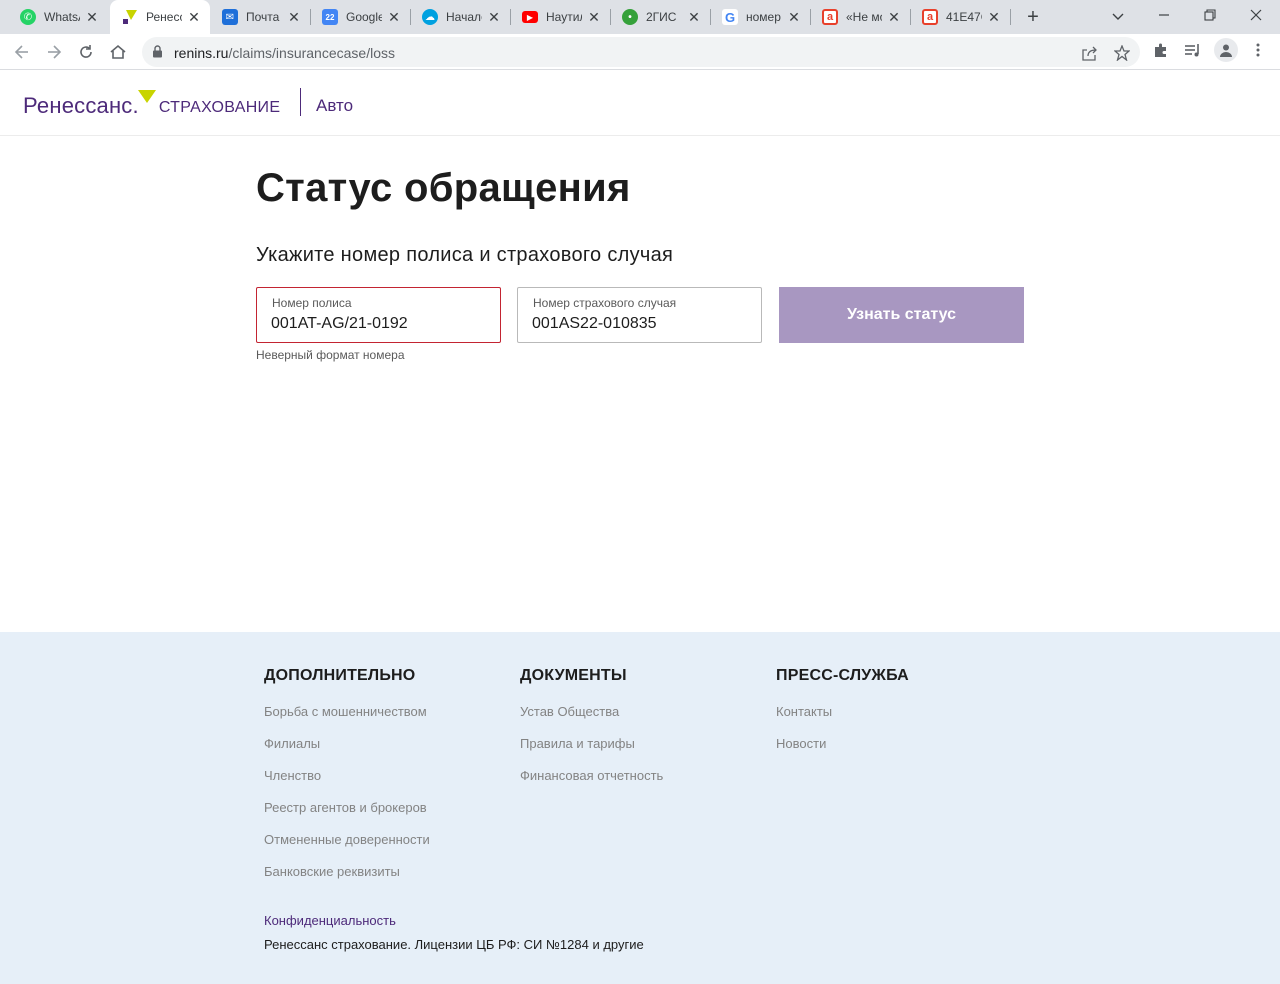  I want to click on footer-heading: ДОКУМЕНТЫ, so click(573, 675).